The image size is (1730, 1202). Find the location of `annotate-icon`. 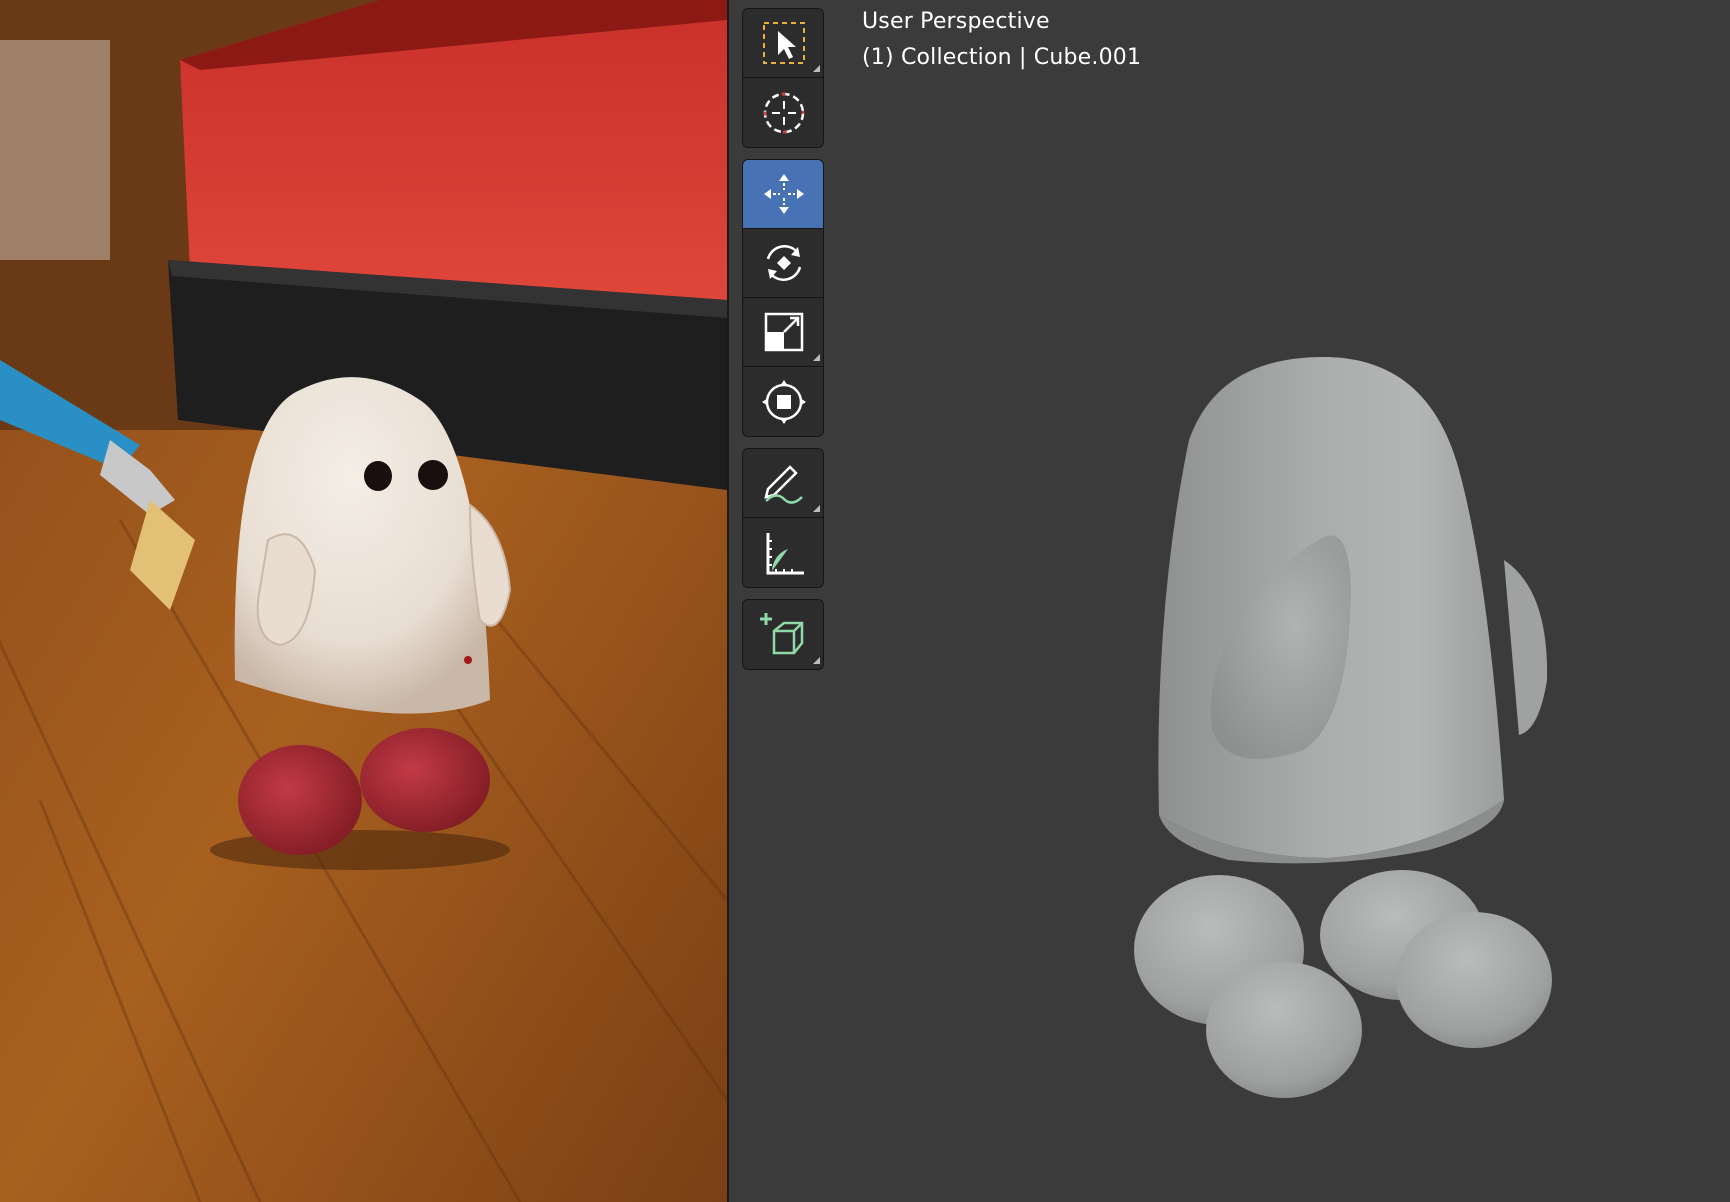

annotate-icon is located at coordinates (783, 484).